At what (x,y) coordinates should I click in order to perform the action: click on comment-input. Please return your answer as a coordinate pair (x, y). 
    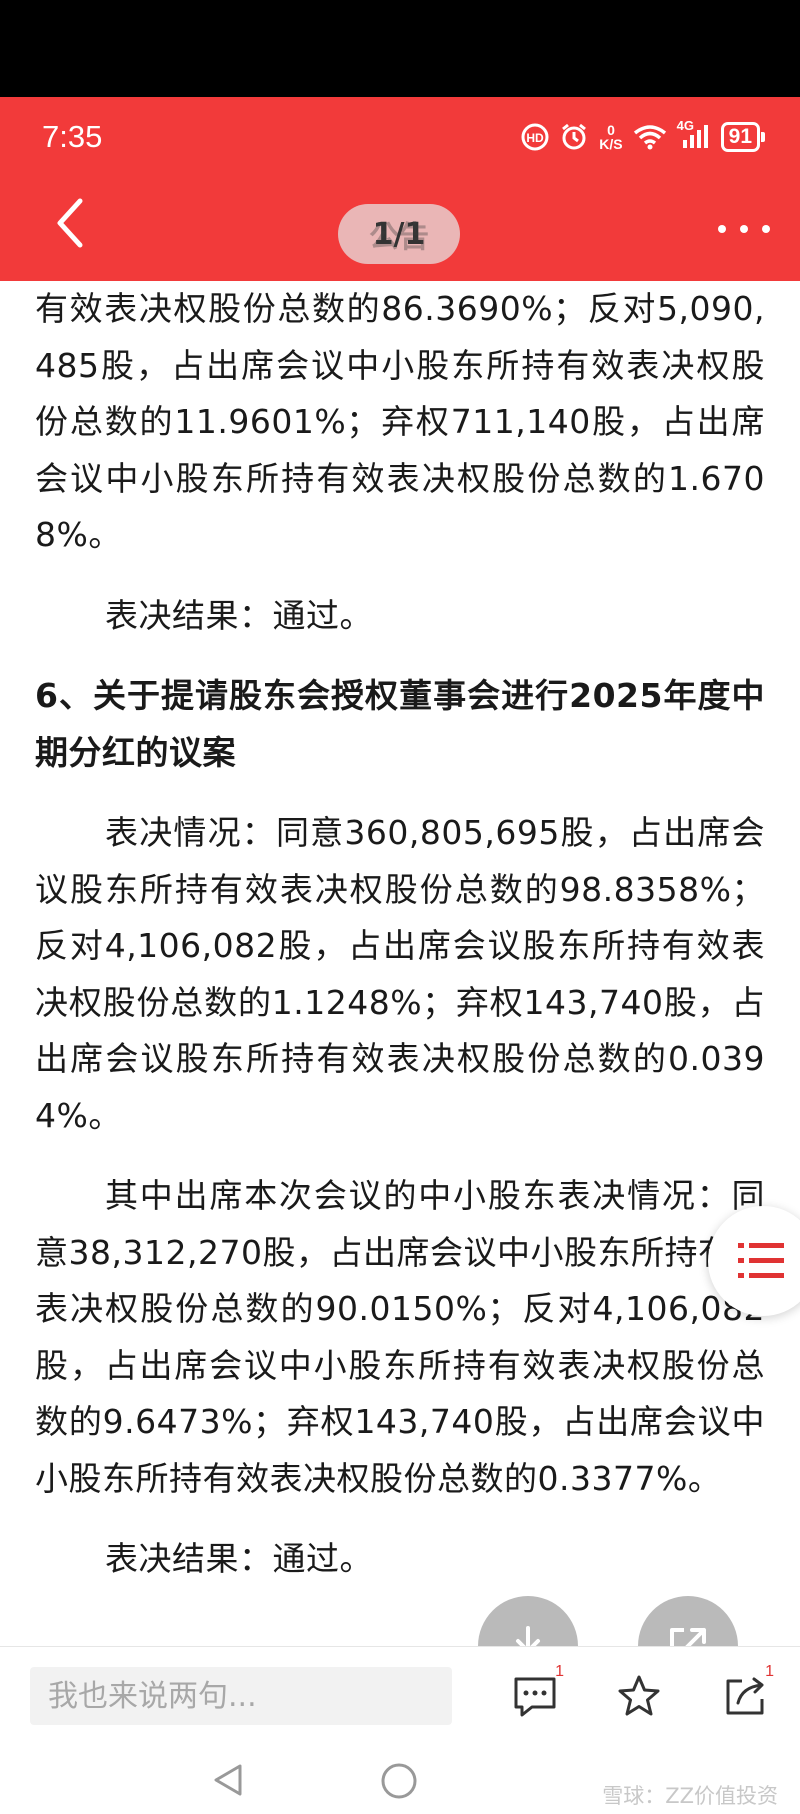
    Looking at the image, I should click on (241, 1696).